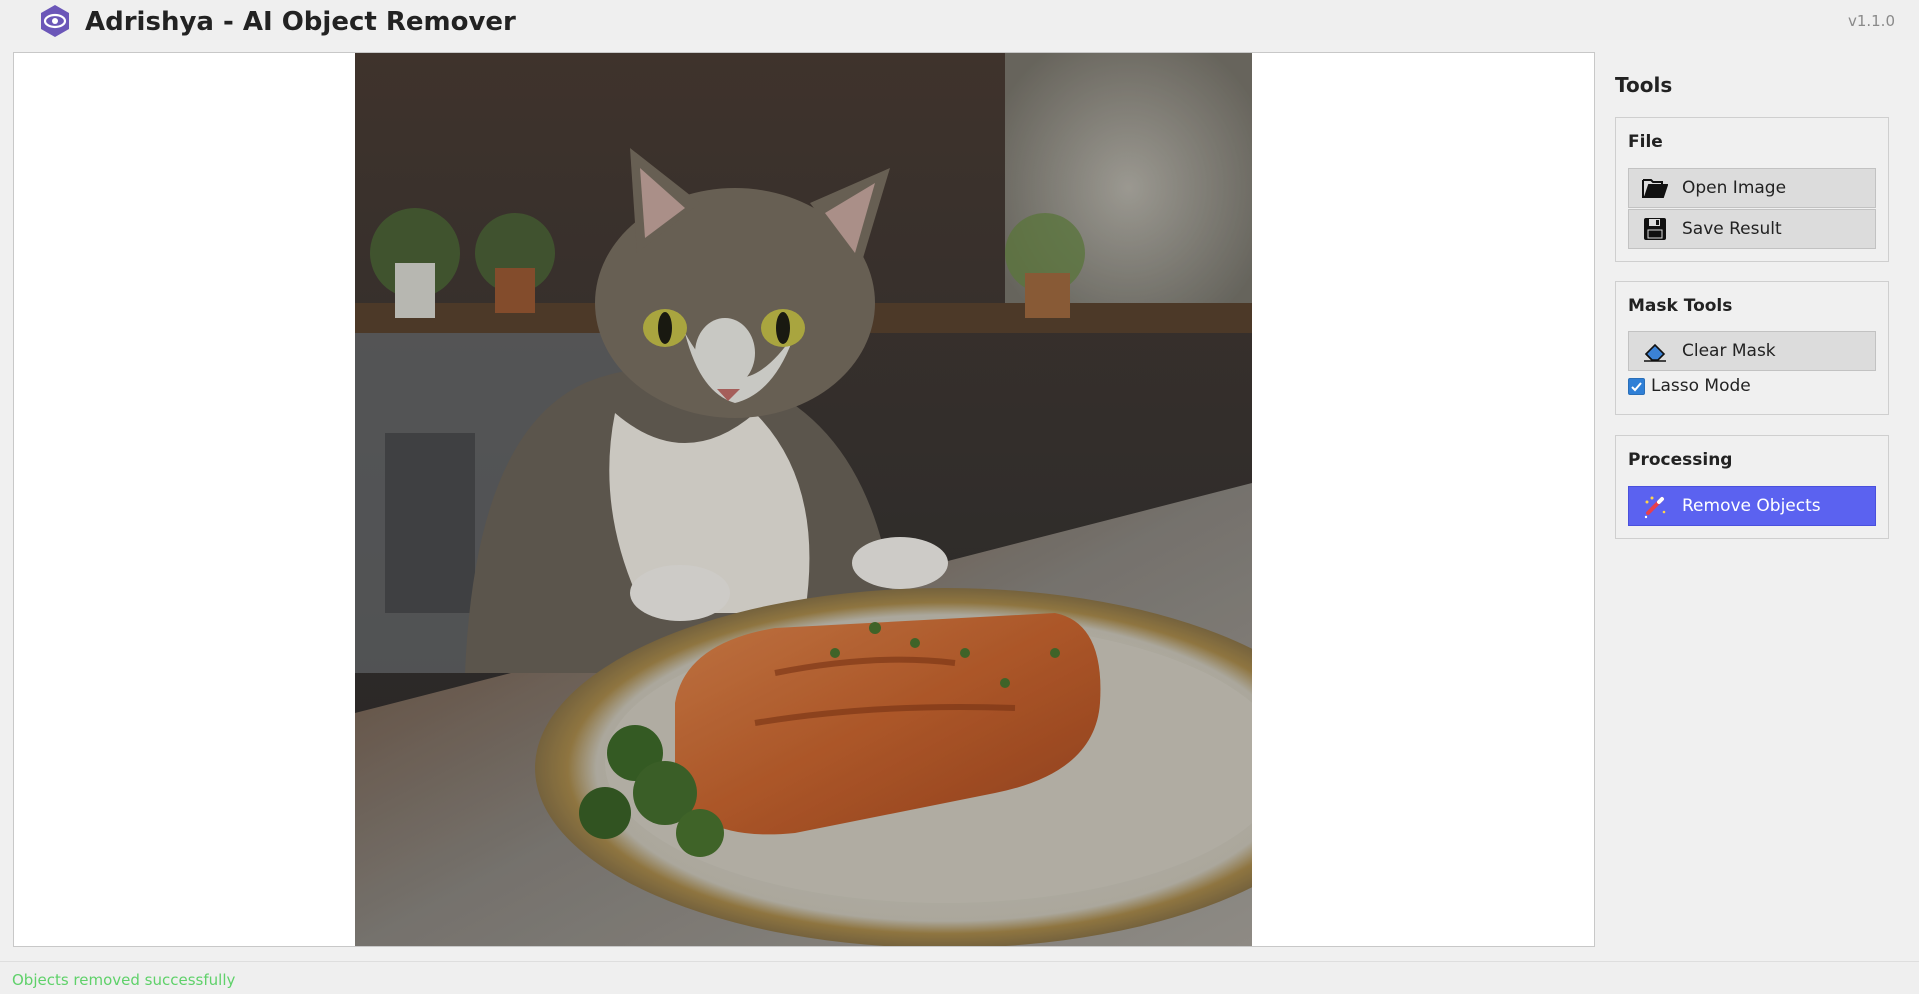  What do you see at coordinates (1655, 188) in the screenshot?
I see `folder-open-icon` at bounding box center [1655, 188].